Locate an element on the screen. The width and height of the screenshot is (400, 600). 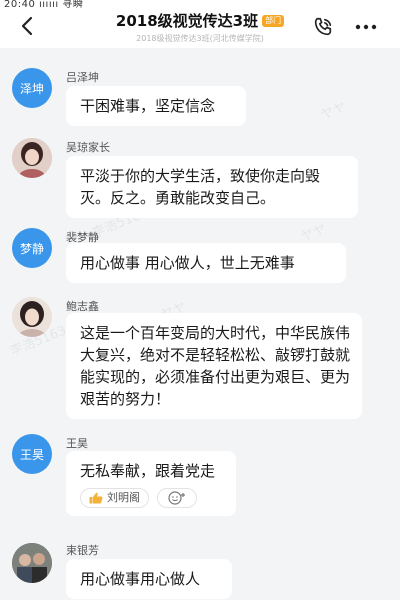
avatar-text: 梦静 is located at coordinates (31, 248).